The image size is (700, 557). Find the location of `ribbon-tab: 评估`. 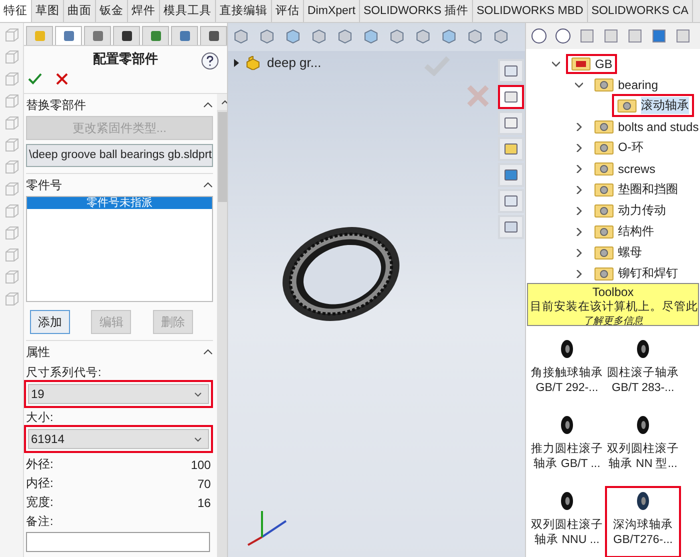

ribbon-tab: 评估 is located at coordinates (288, 11).